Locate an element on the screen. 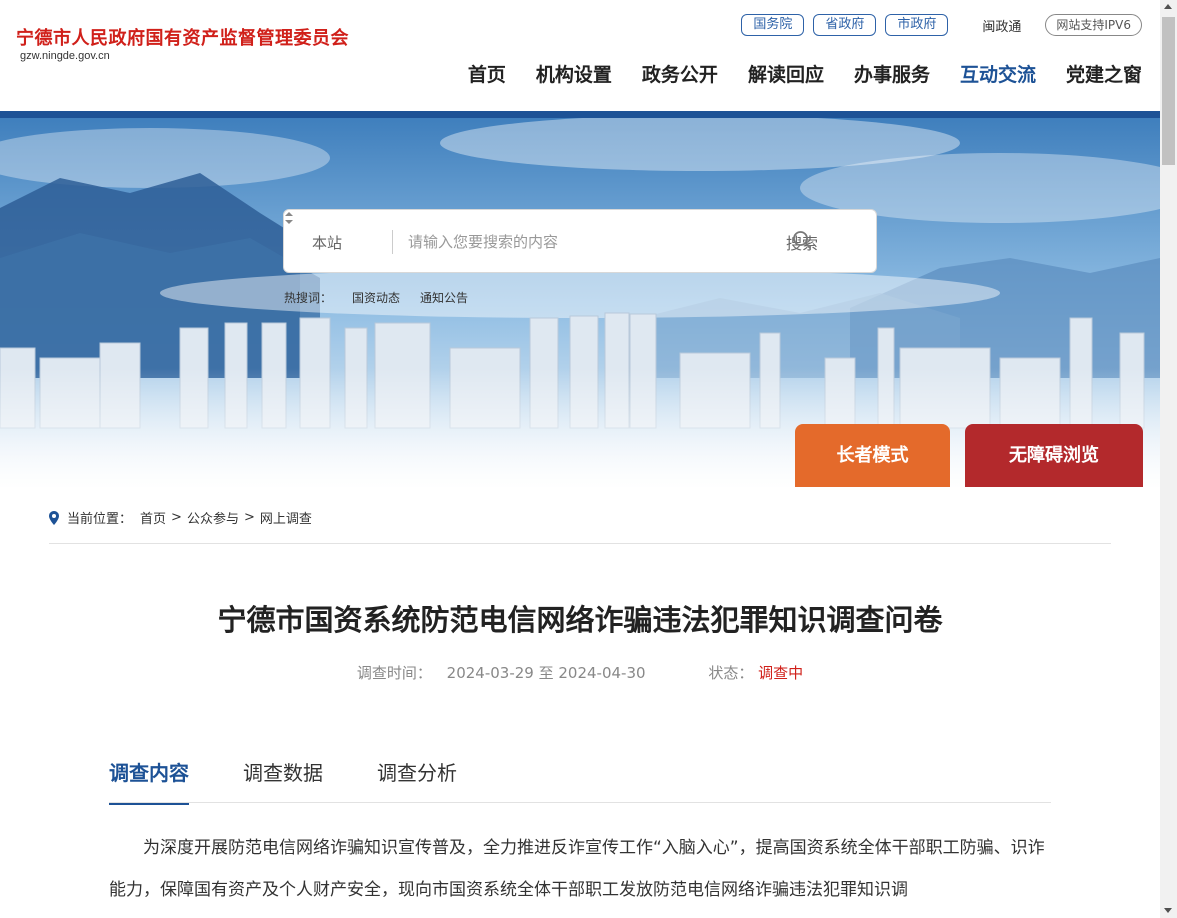 Image resolution: width=1177 pixels, height=918 pixels. survey-tabs: 调查内容 调查数据 调查分析 is located at coordinates (310, 781).